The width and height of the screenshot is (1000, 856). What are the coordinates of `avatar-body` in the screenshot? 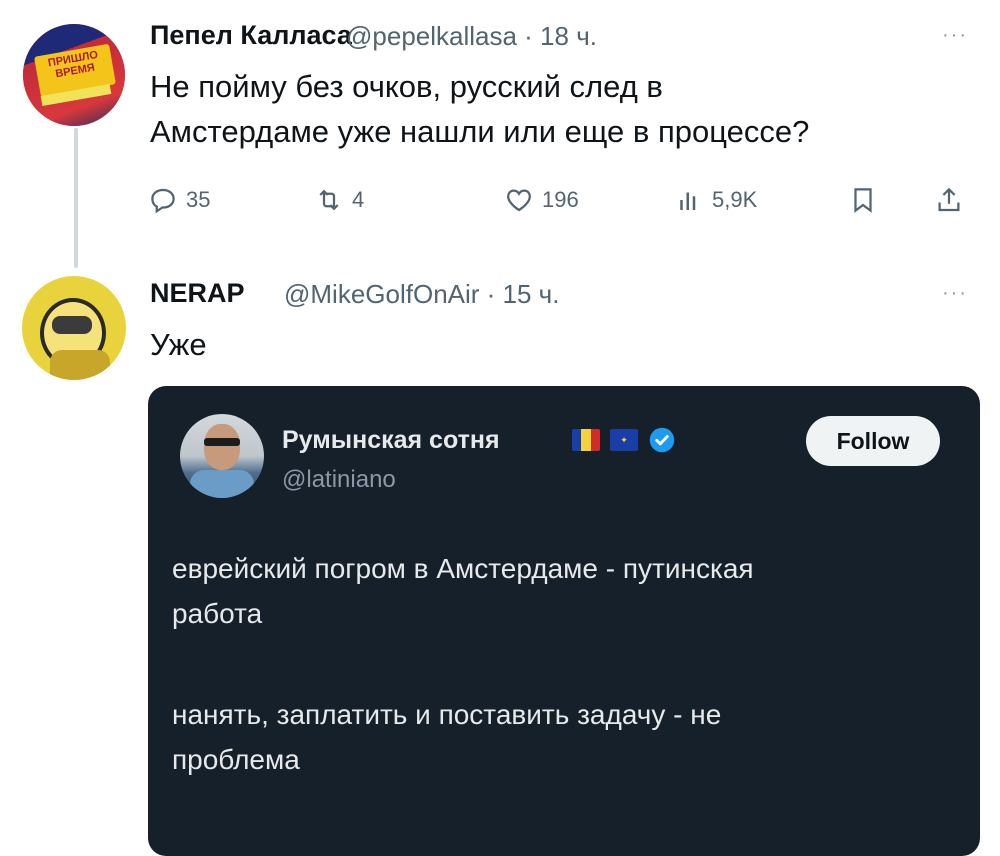 It's located at (80, 365).